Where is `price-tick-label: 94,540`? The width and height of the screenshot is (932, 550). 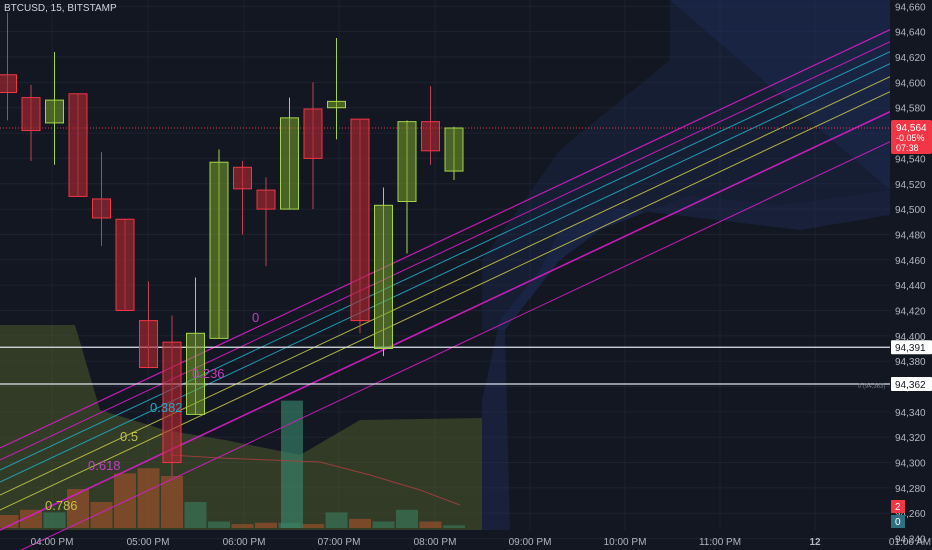 price-tick-label: 94,540 is located at coordinates (910, 159).